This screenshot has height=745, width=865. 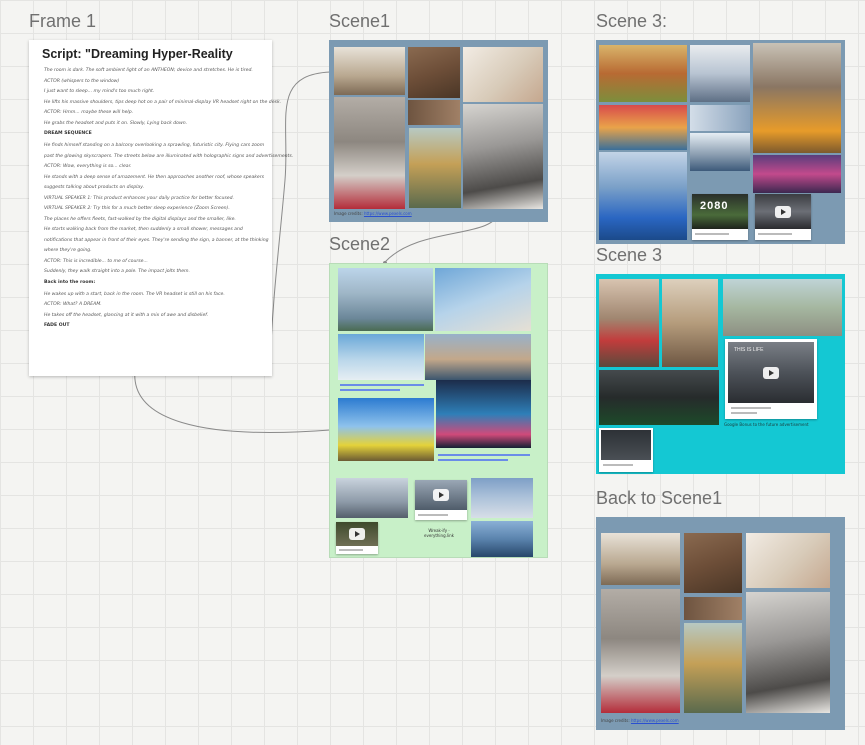 What do you see at coordinates (503, 74) in the screenshot?
I see `scene1-image-man-sleeping` at bounding box center [503, 74].